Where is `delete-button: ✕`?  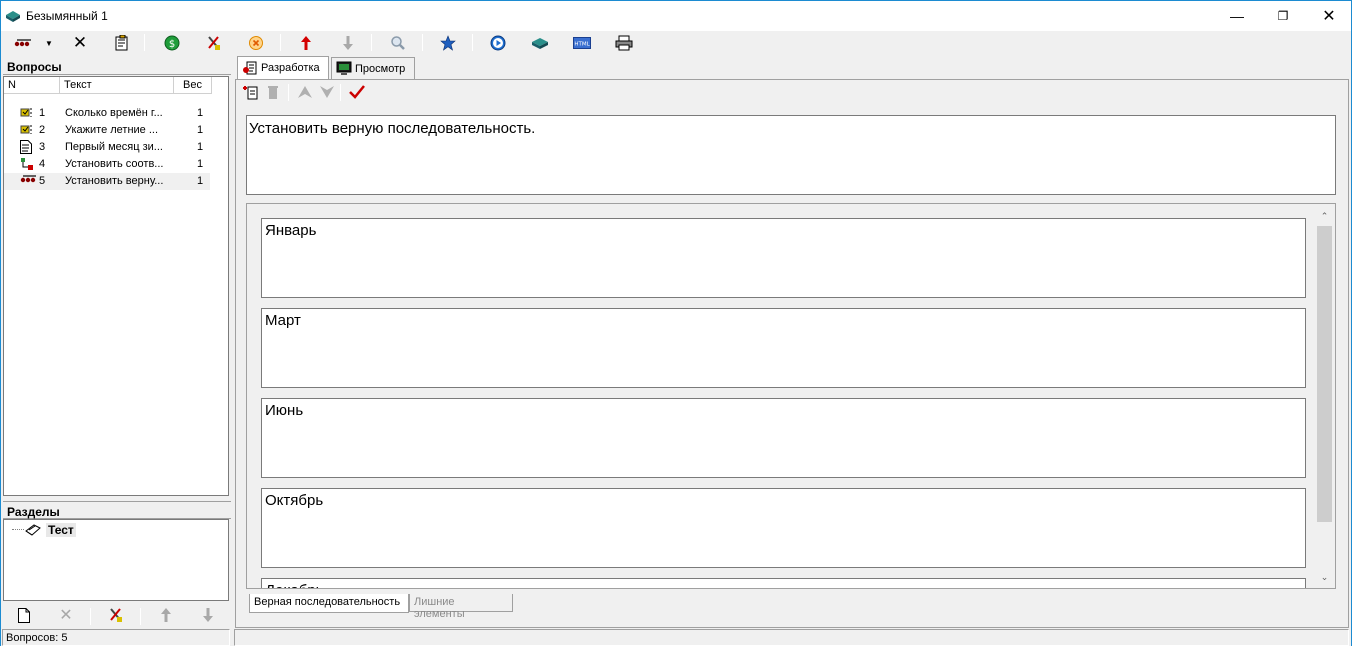
delete-button: ✕ is located at coordinates (80, 43).